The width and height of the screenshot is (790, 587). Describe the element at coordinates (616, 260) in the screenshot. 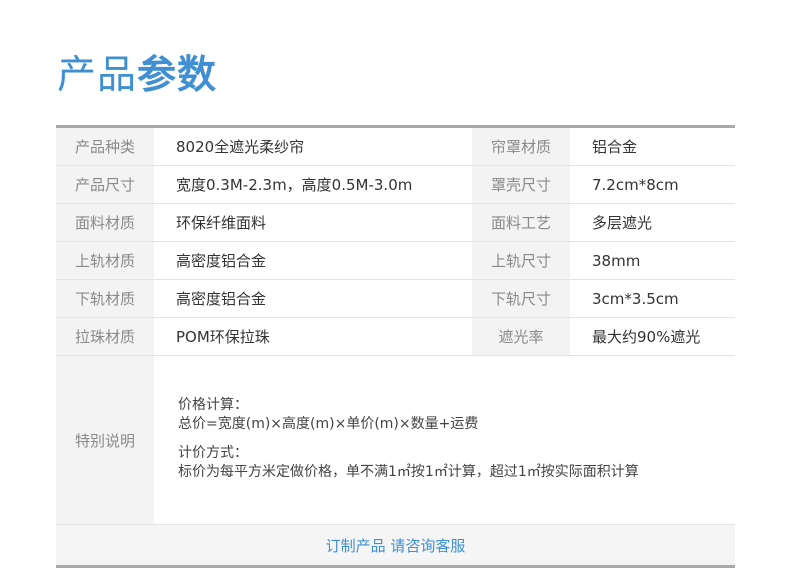

I see `row-value: 38mm` at that location.